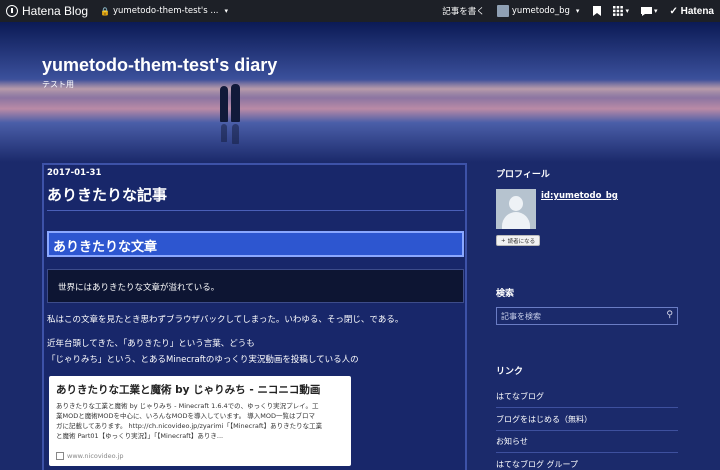 This screenshot has width=720, height=470. Describe the element at coordinates (523, 175) in the screenshot. I see `profile-heading: プロフィール` at that location.